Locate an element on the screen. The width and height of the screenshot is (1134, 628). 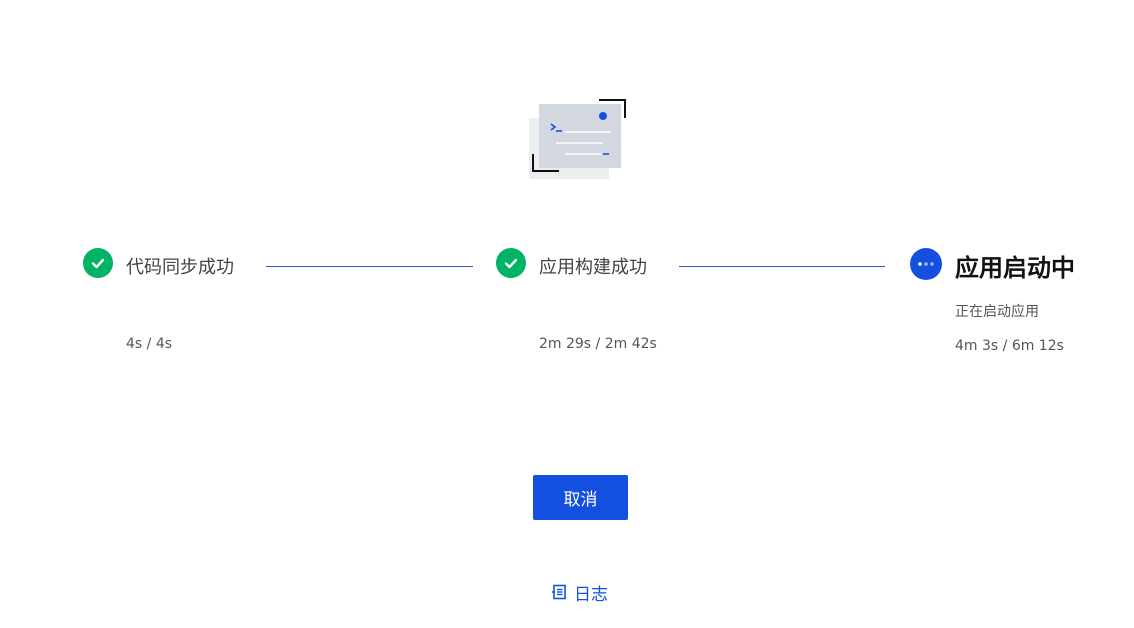
step-subtitle: 正在启动应用 is located at coordinates (997, 312).